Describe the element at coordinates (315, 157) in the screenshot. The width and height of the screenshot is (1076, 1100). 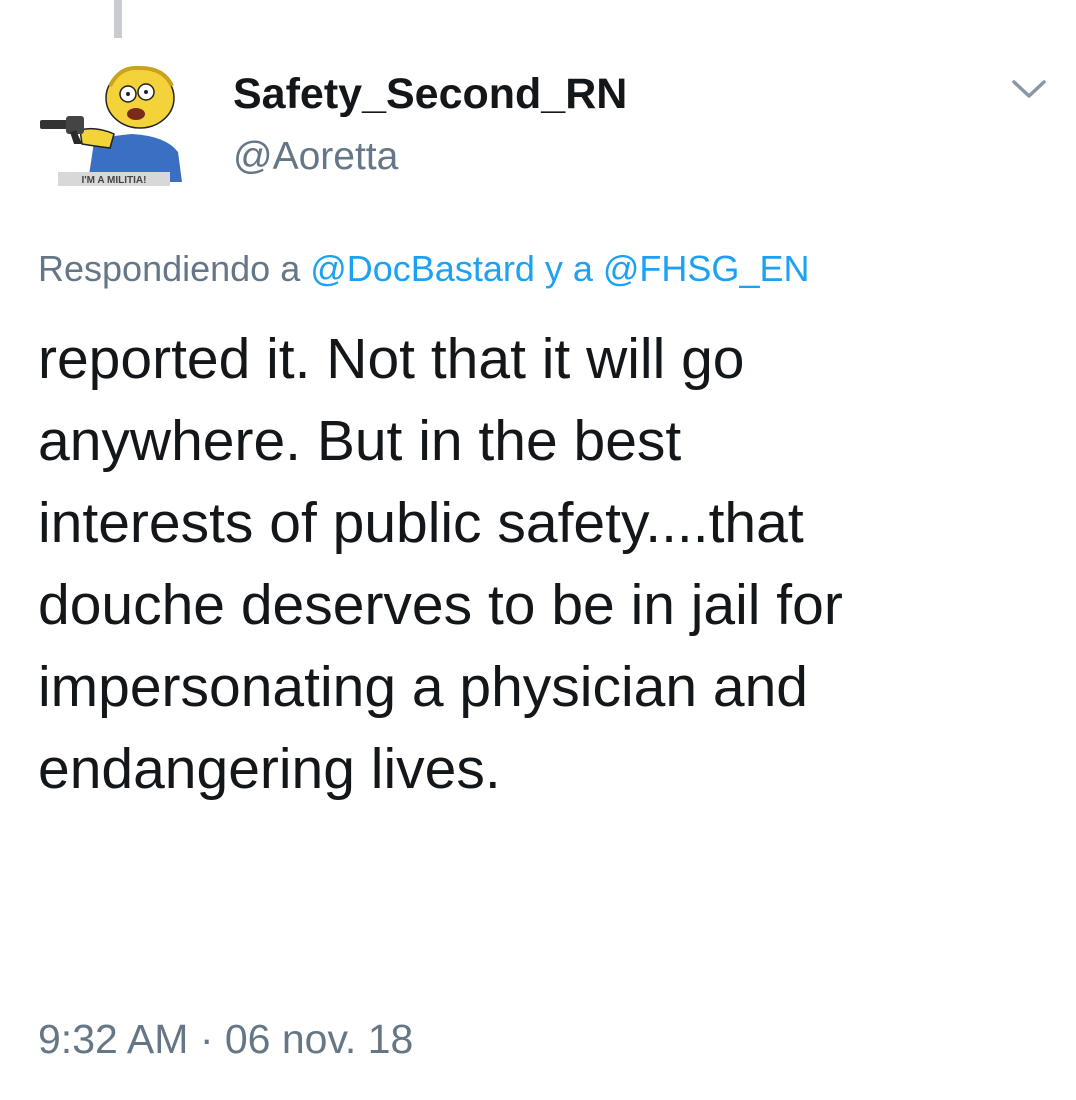
I see `author-handle: @Aoretta` at that location.